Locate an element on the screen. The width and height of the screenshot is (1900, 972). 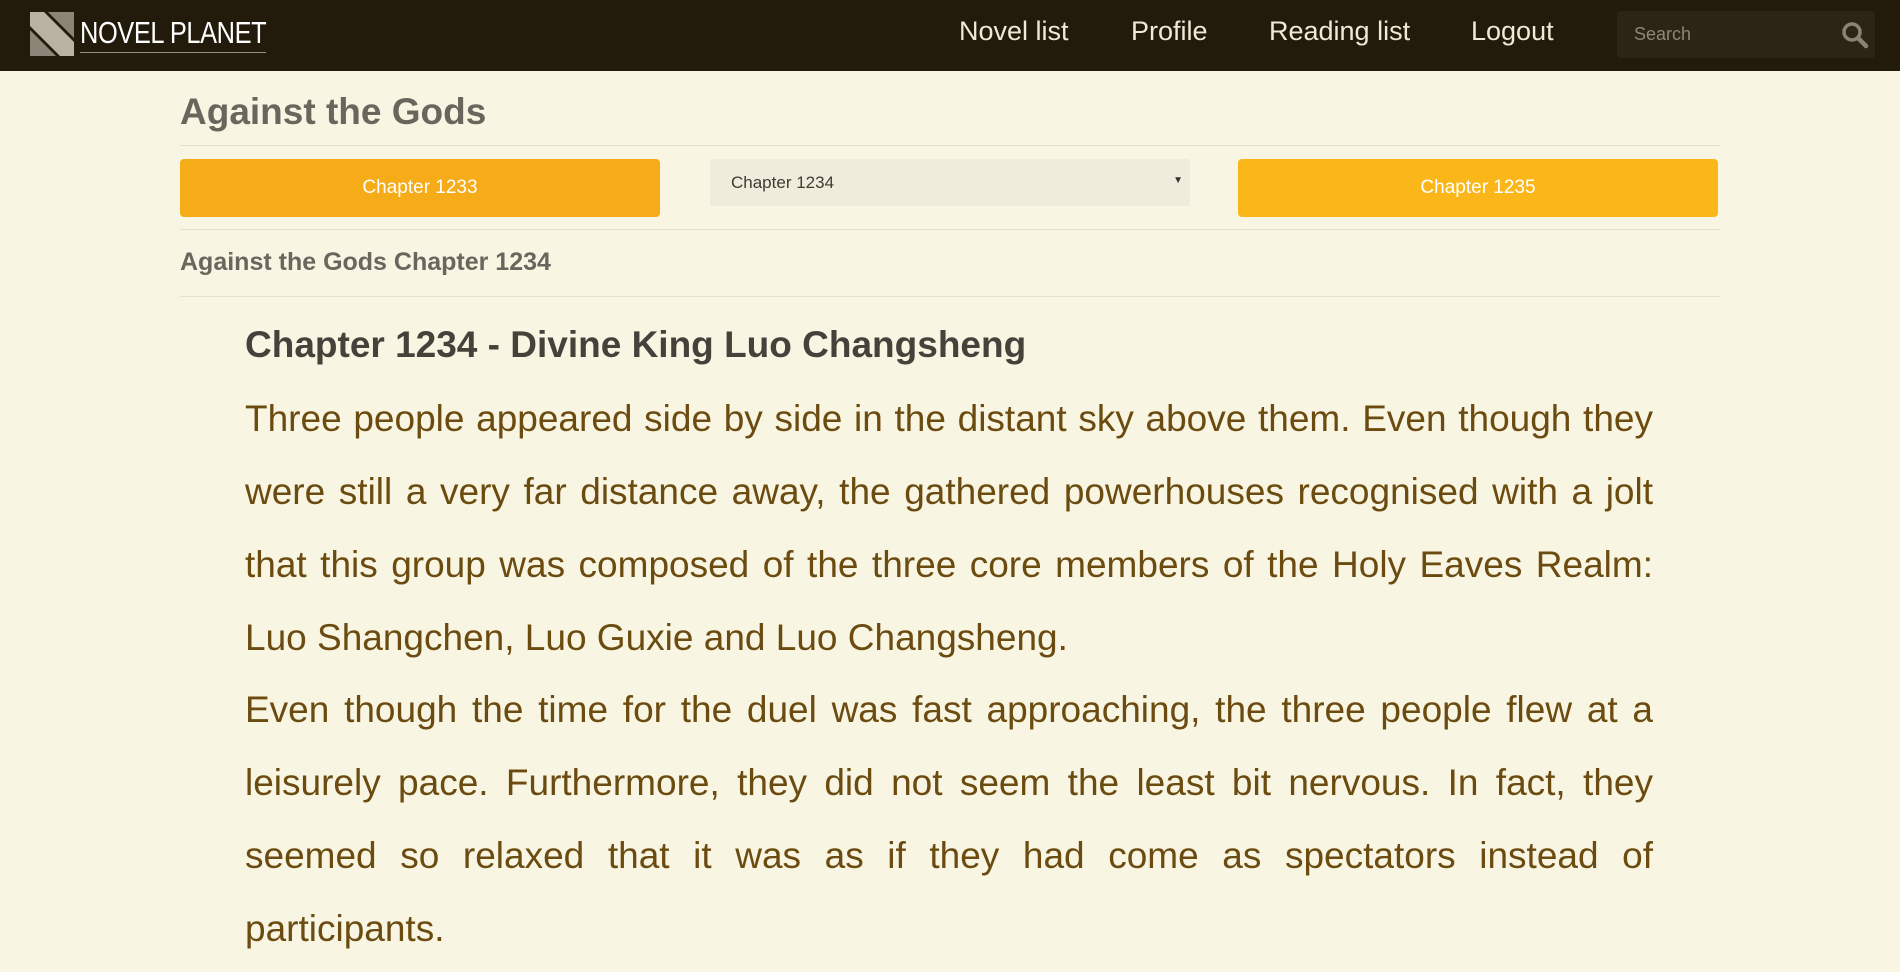
chapter-select-value: Chapter 1234 is located at coordinates (783, 182).